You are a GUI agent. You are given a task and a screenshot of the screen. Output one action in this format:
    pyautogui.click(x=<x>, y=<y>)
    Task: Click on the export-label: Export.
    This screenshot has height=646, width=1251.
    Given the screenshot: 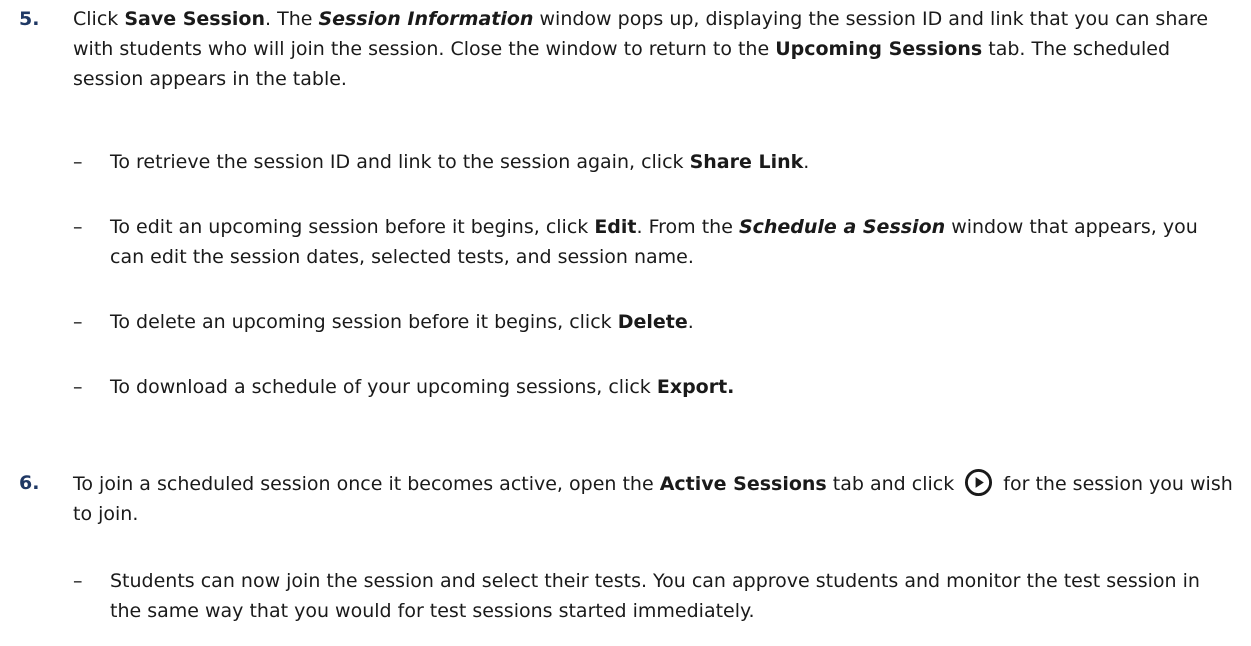 What is the action you would take?
    pyautogui.click(x=695, y=387)
    